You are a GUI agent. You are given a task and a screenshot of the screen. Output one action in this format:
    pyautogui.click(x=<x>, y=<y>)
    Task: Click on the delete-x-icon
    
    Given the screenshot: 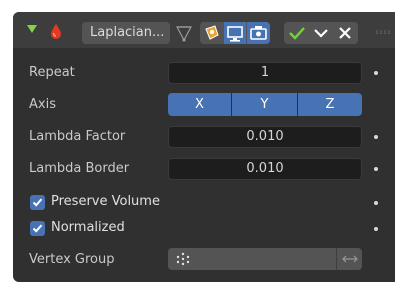 What is the action you would take?
    pyautogui.click(x=345, y=33)
    